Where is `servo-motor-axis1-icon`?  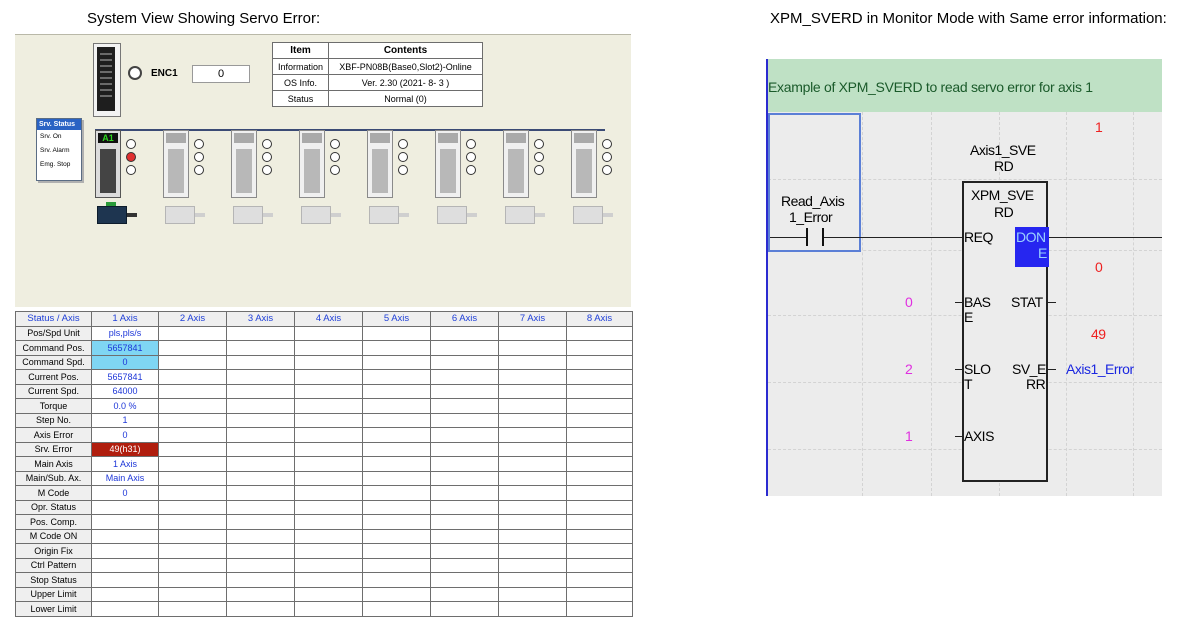 servo-motor-axis1-icon is located at coordinates (117, 214).